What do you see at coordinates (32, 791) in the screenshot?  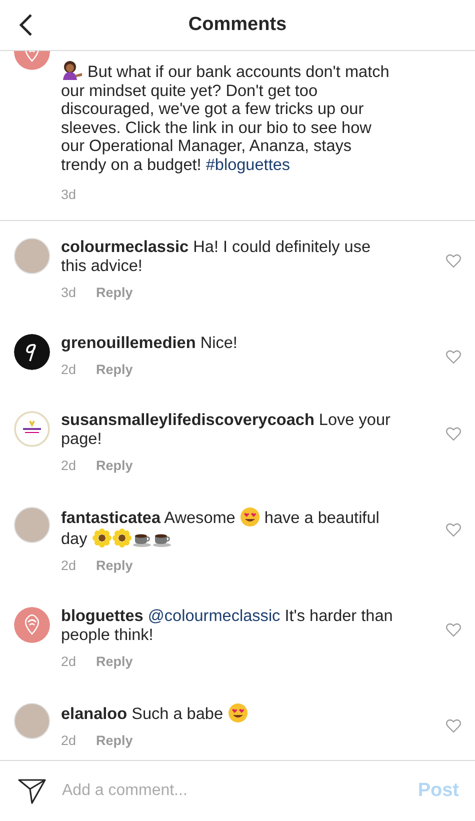 I see `send-icon` at bounding box center [32, 791].